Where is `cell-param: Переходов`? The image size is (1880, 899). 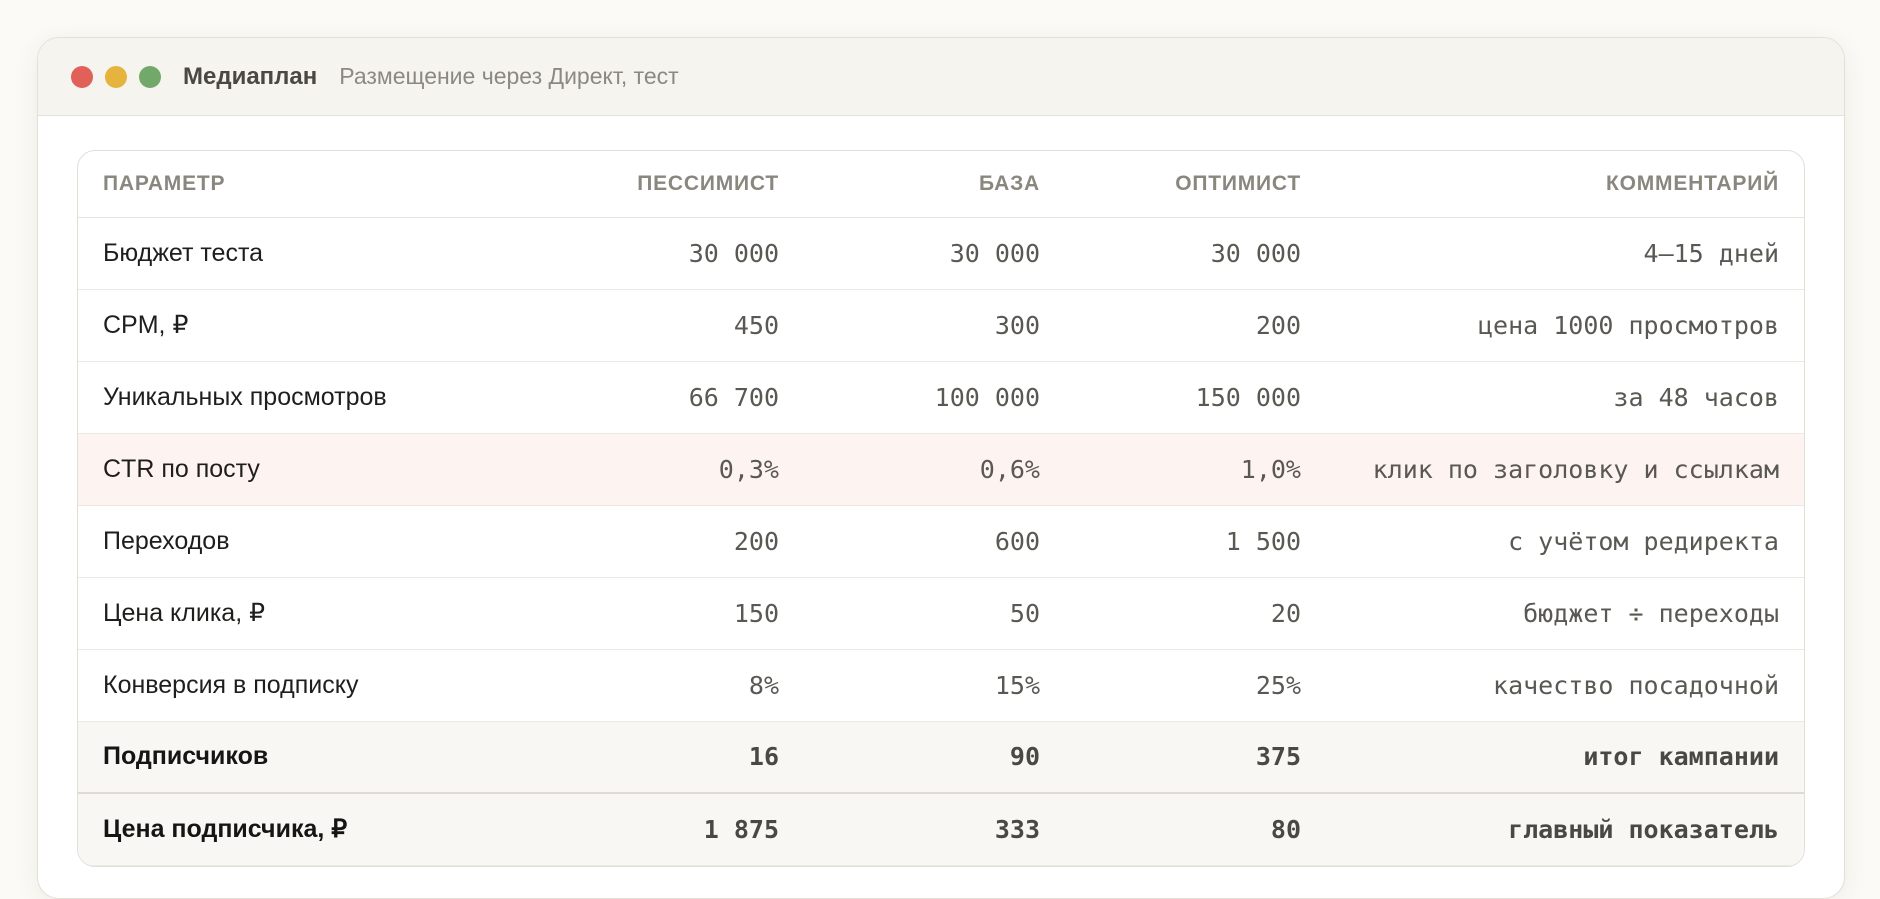
cell-param: Переходов is located at coordinates (310, 541).